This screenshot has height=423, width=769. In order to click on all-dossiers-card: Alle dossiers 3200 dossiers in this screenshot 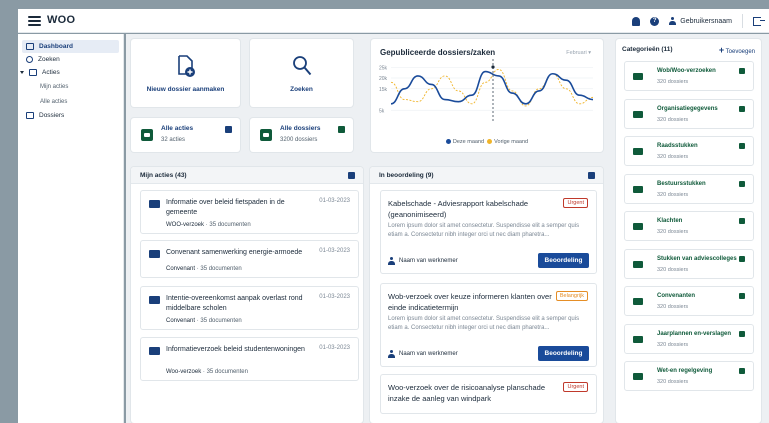, I will do `click(301, 135)`.